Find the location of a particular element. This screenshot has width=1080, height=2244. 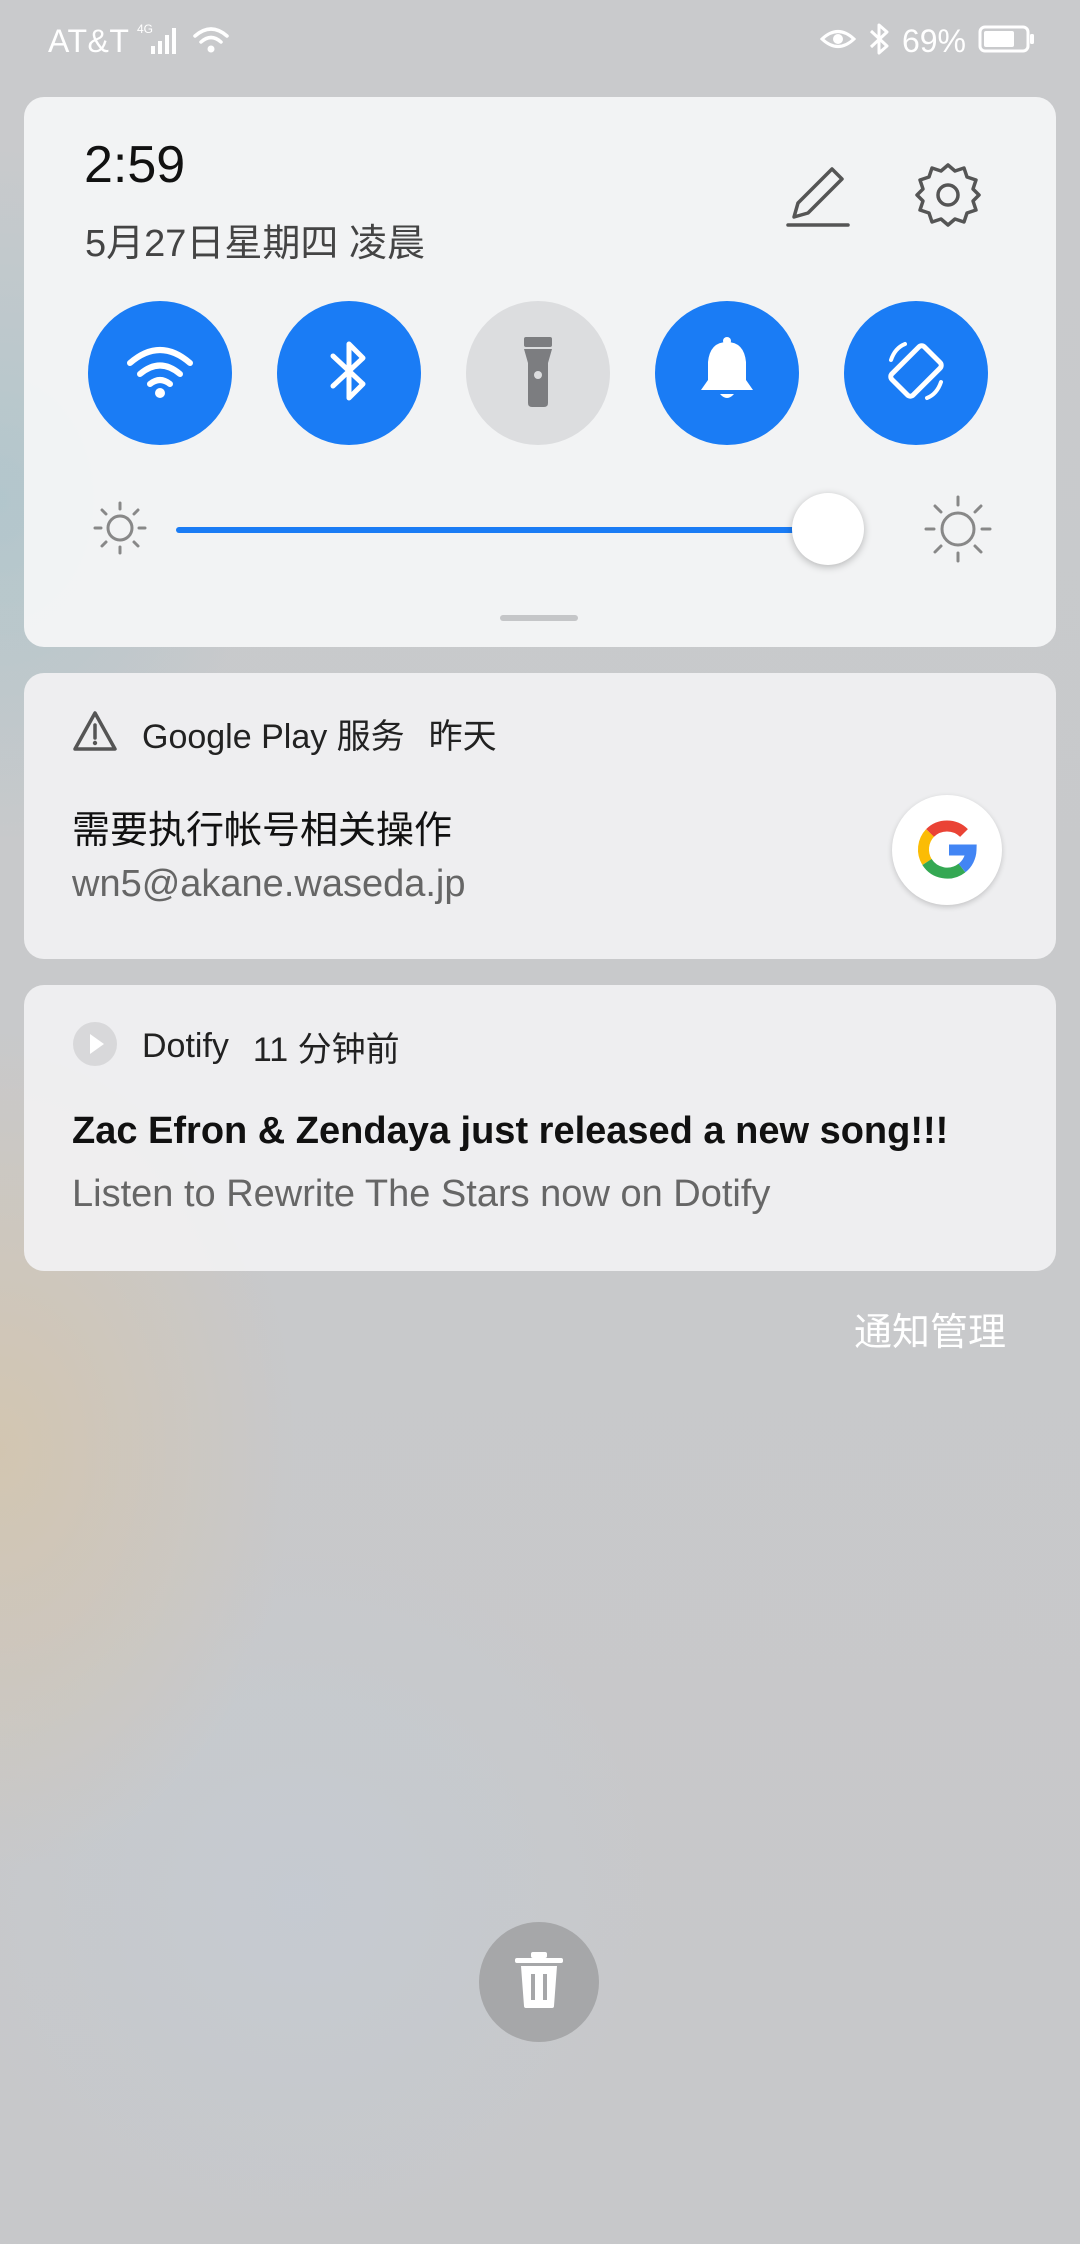

signal-icon: 4G is located at coordinates (160, 41).